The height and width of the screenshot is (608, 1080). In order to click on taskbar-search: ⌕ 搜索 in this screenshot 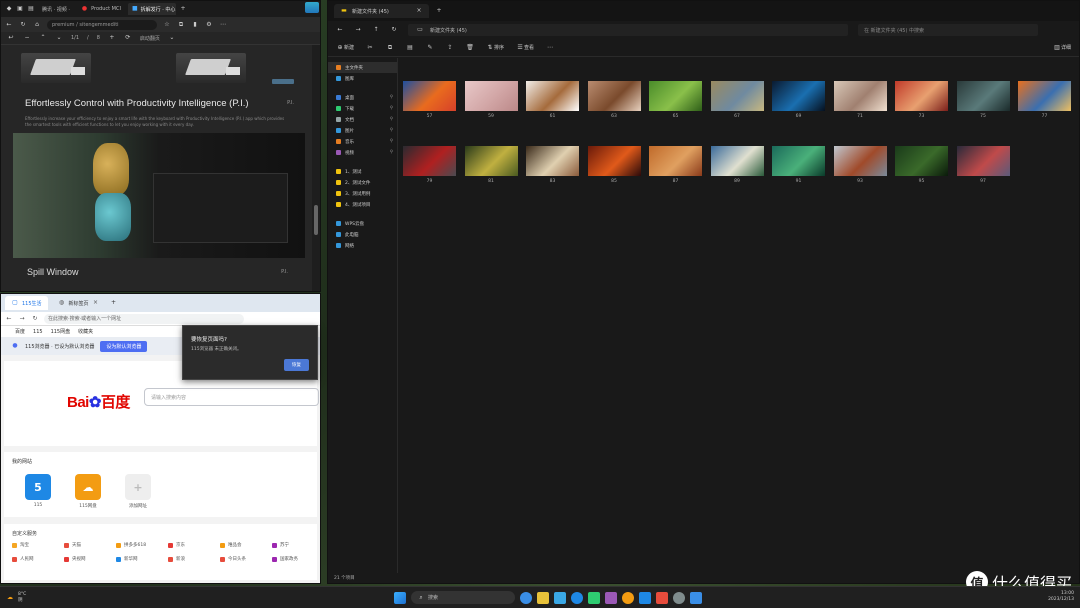, I will do `click(463, 597)`.